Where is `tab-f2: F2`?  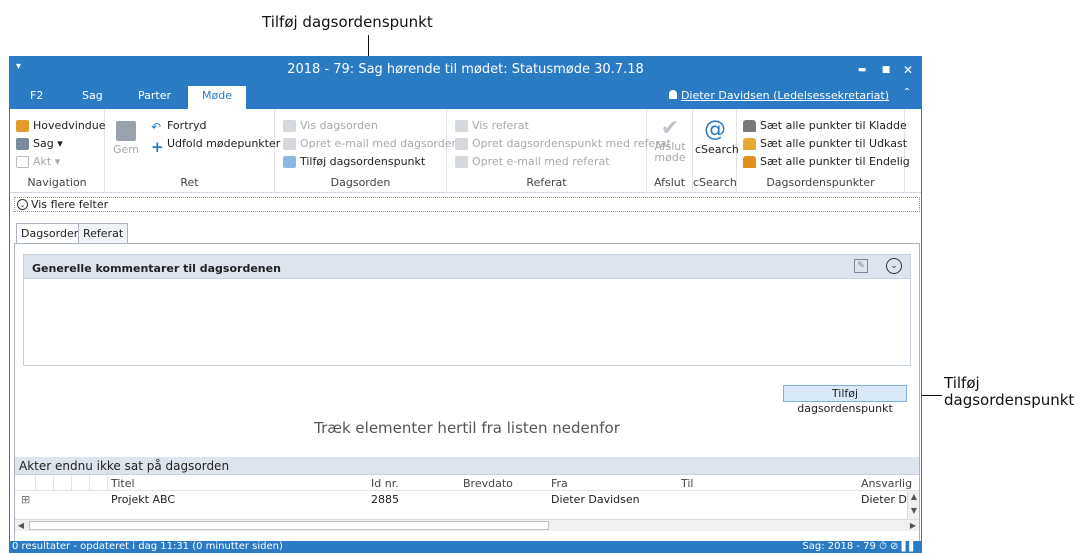
tab-f2: F2 is located at coordinates (36, 95).